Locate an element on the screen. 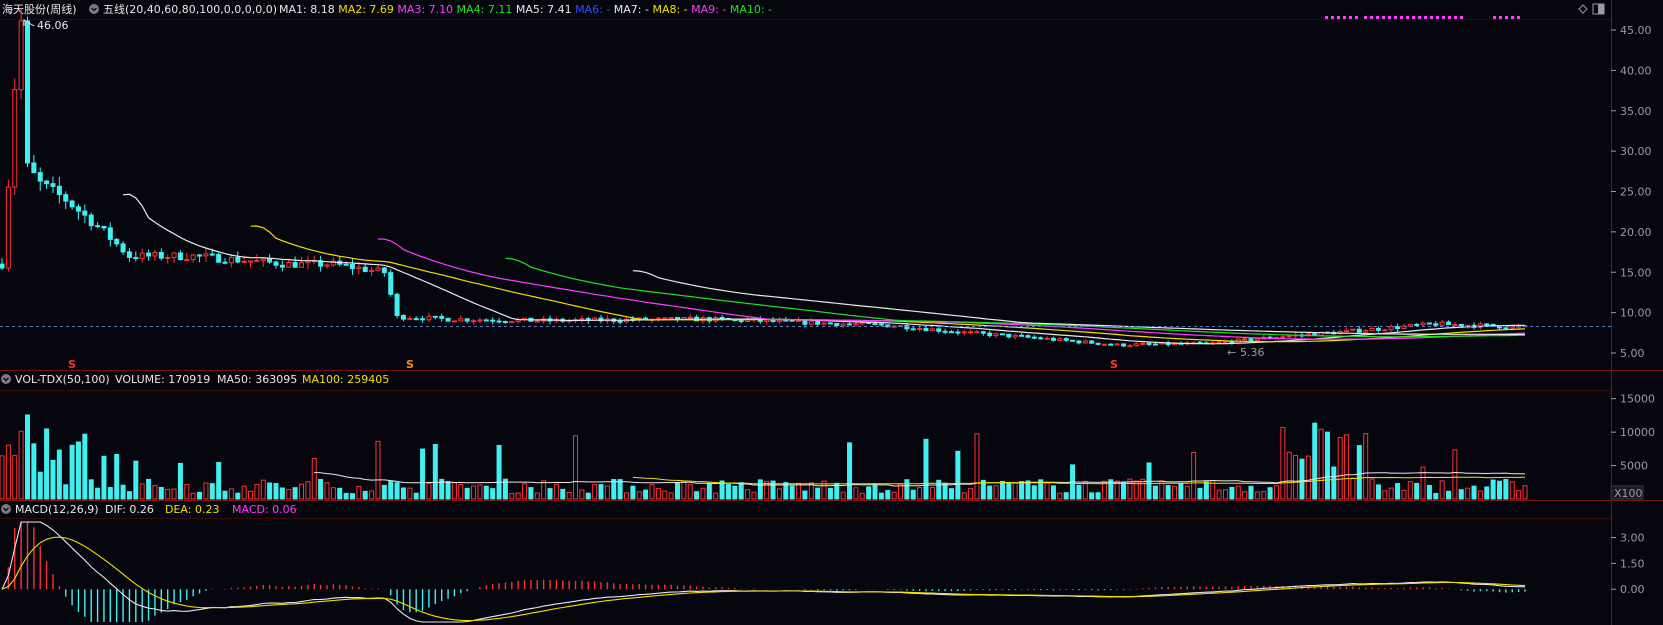 This screenshot has width=1663, height=625. ma-legend-item: MA10: - is located at coordinates (749, 9).